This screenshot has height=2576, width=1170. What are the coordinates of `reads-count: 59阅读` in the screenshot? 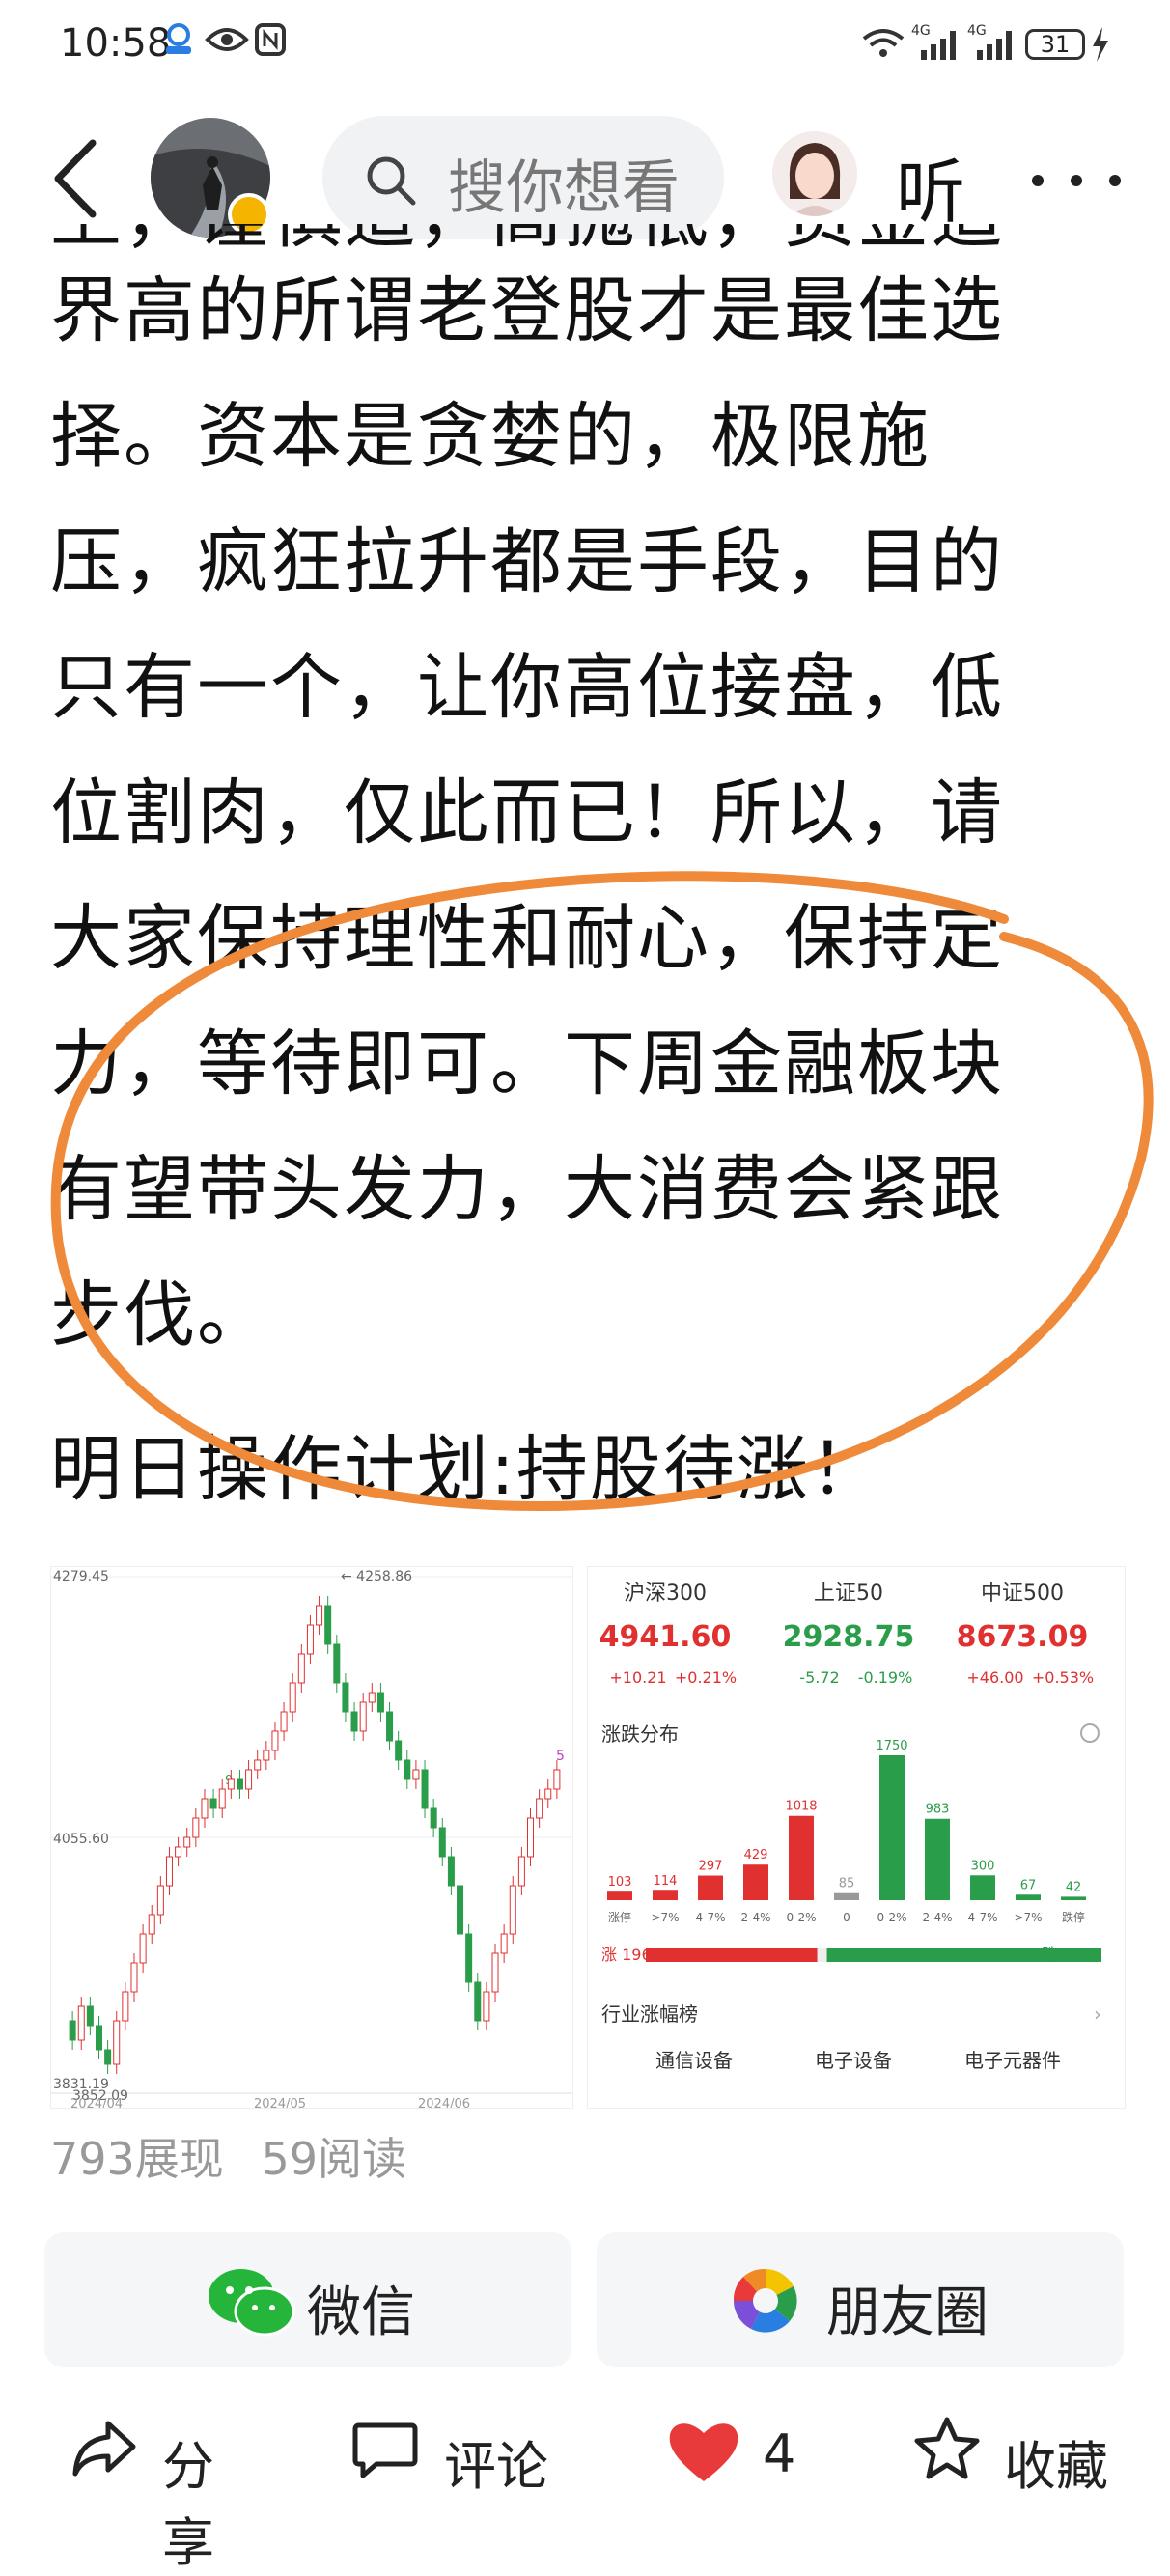 It's located at (333, 2159).